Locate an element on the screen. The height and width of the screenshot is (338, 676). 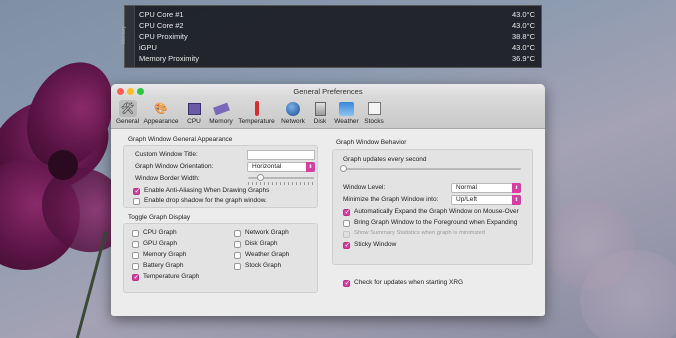
anti-aliasing-checkbox is located at coordinates (136, 191).